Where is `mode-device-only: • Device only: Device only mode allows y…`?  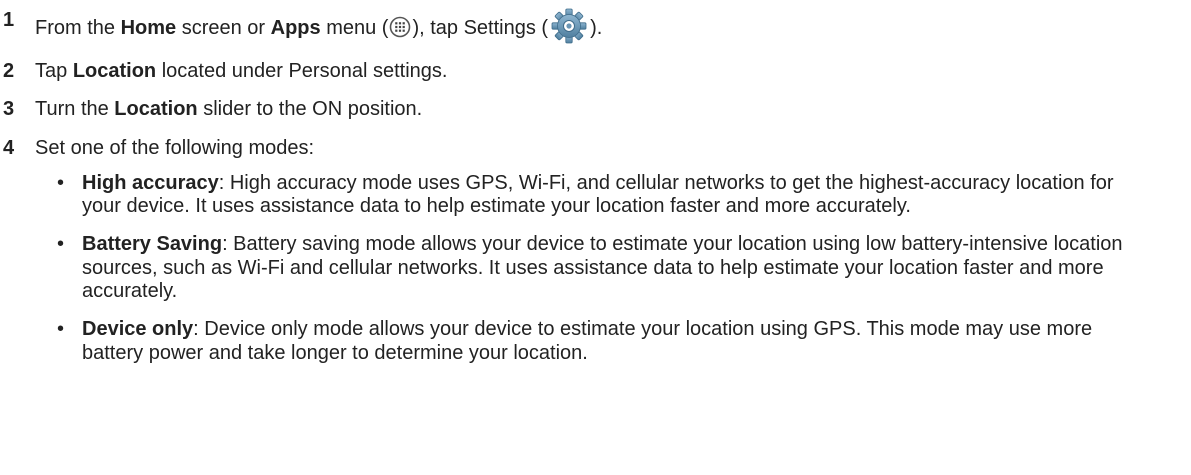
mode-device-only: • Device only: Device only mode allows y… is located at coordinates (595, 341).